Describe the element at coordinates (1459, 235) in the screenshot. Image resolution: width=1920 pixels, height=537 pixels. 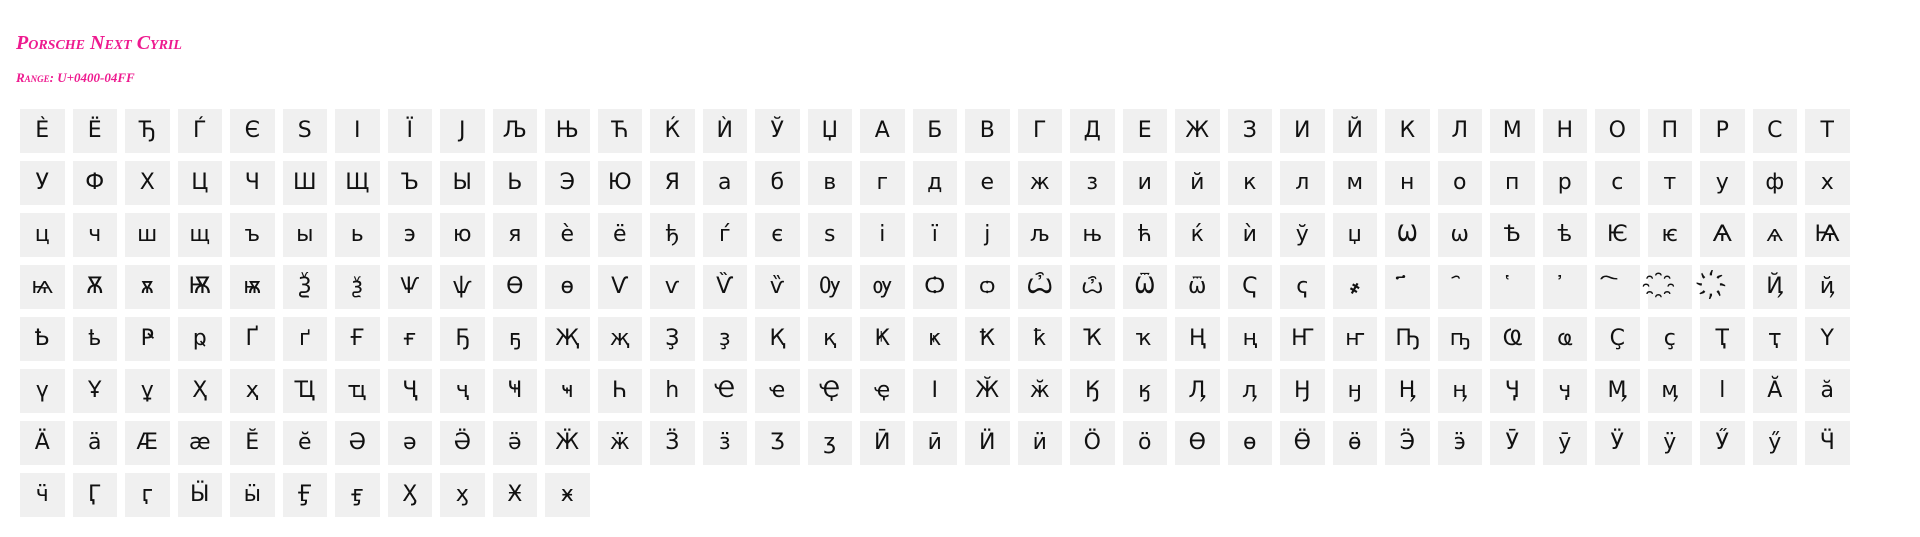
I see `glyph-cell: ѡ` at that location.